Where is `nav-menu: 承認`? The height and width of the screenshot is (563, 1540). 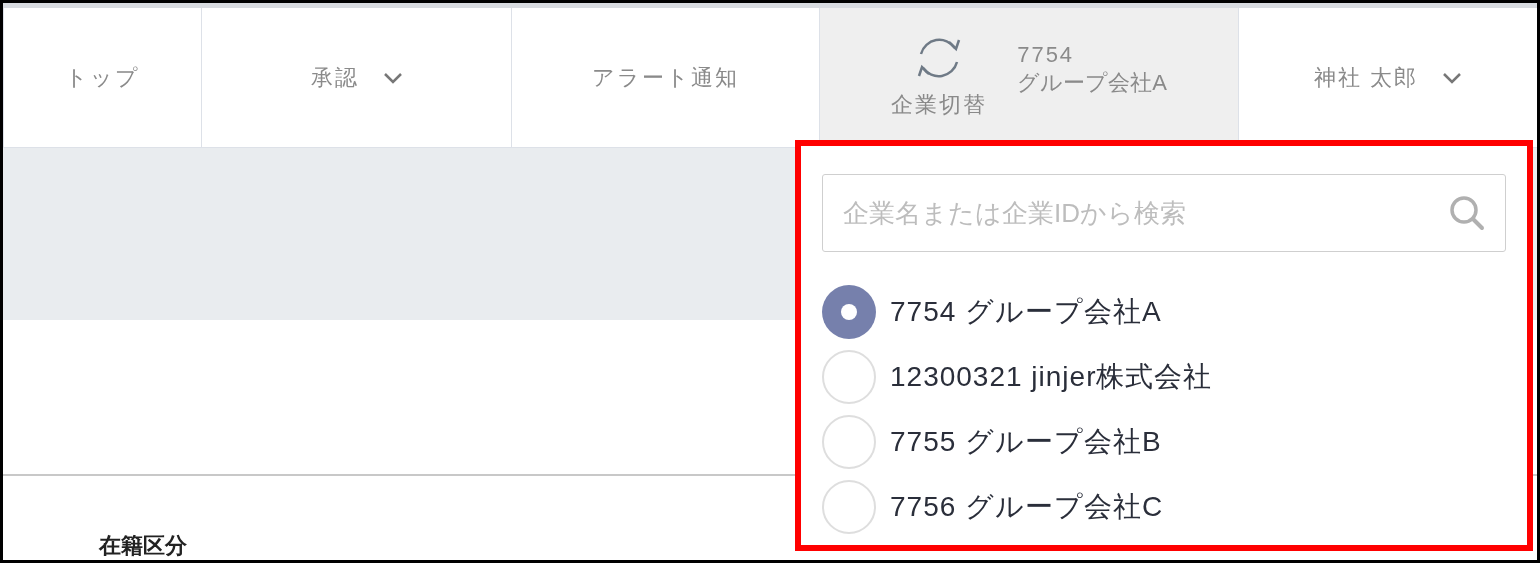
nav-menu: 承認 is located at coordinates (356, 77).